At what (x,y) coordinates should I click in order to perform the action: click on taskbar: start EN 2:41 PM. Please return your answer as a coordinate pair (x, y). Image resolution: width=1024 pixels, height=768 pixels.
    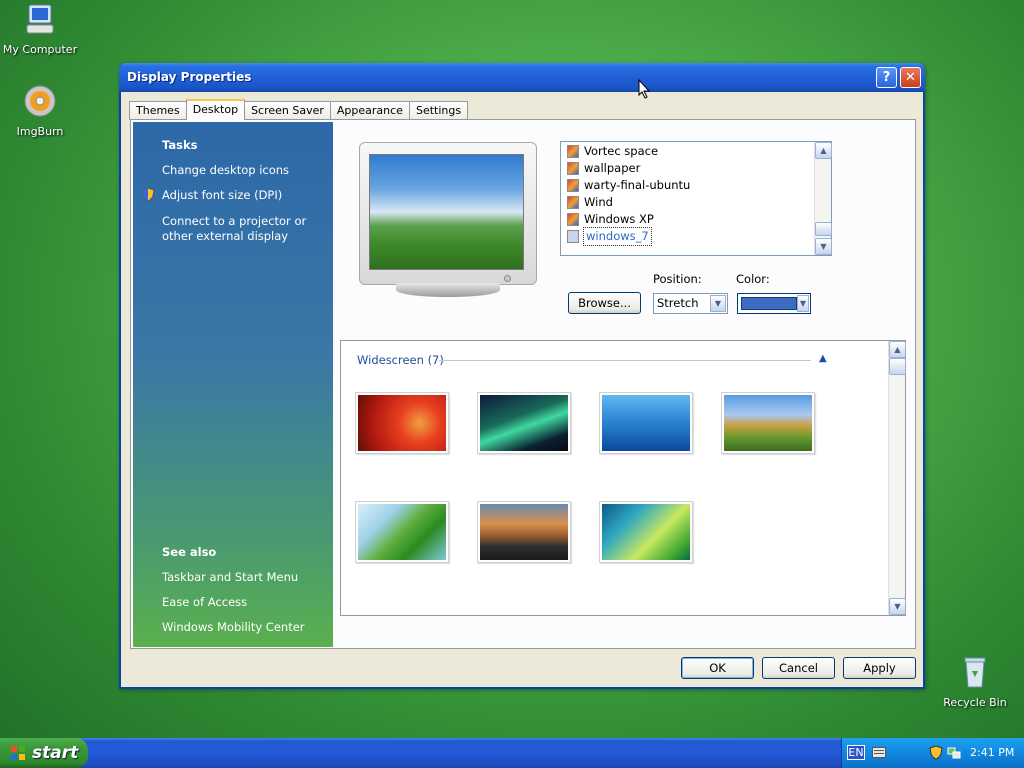
    Looking at the image, I should click on (512, 753).